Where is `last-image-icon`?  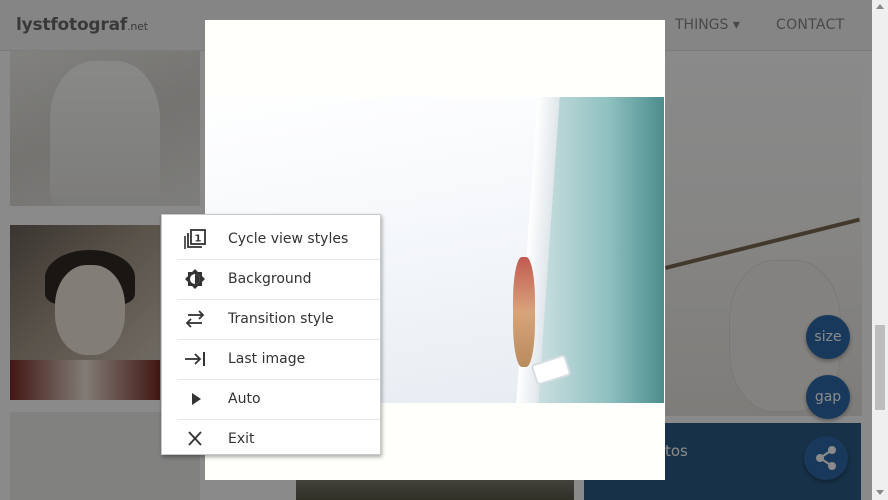 last-image-icon is located at coordinates (195, 359).